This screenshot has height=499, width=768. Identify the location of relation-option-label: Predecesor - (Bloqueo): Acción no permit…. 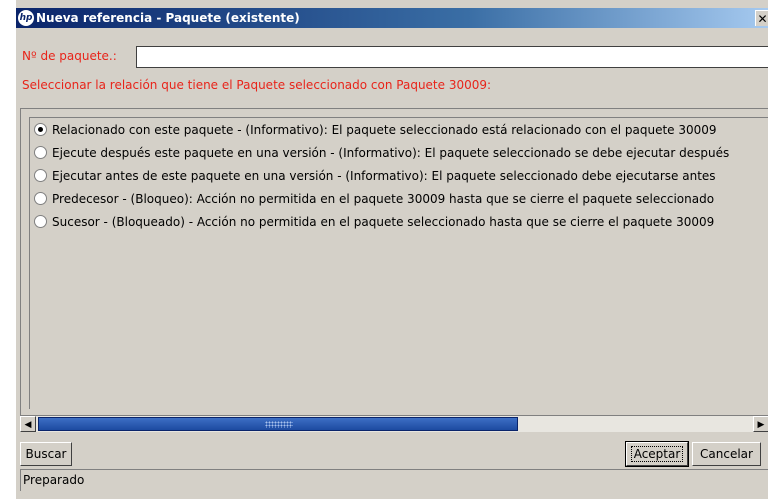
(383, 199).